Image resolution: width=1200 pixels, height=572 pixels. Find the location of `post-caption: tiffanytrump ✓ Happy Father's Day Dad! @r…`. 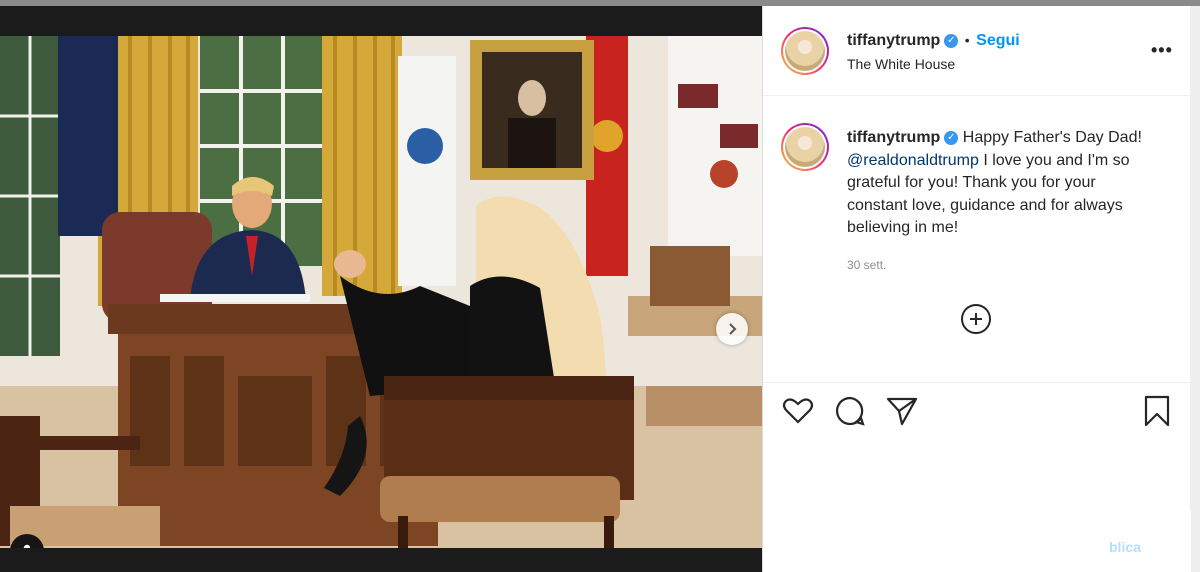

post-caption: tiffanytrump ✓ Happy Father's Day Dad! @r… is located at coordinates (997, 183).